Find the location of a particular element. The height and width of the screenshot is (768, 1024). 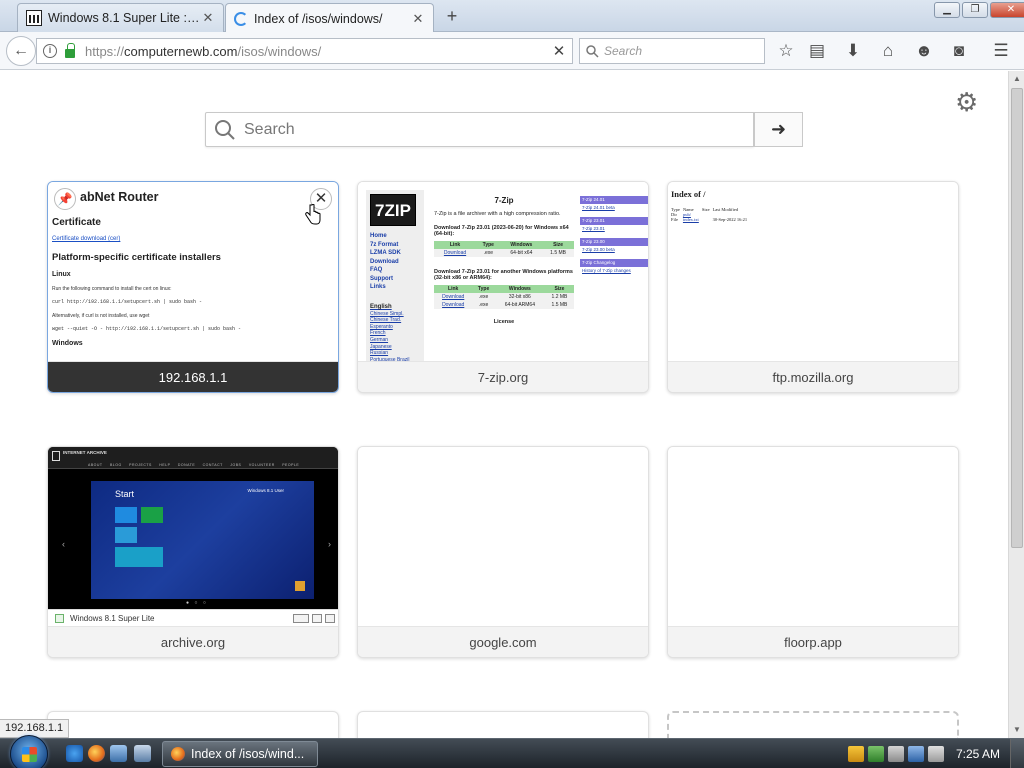

downloads-icon: ⬇ is located at coordinates (853, 51).